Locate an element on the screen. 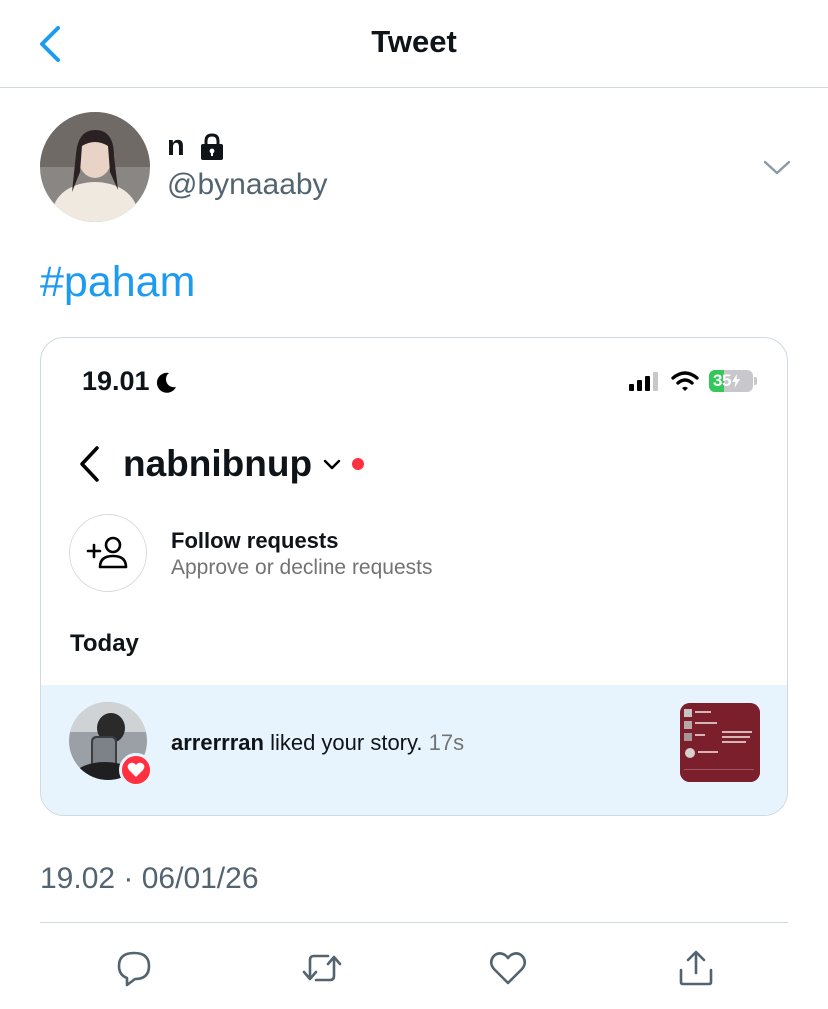 The image size is (828, 1009). status-bar-time: 19.01 is located at coordinates (130, 381).